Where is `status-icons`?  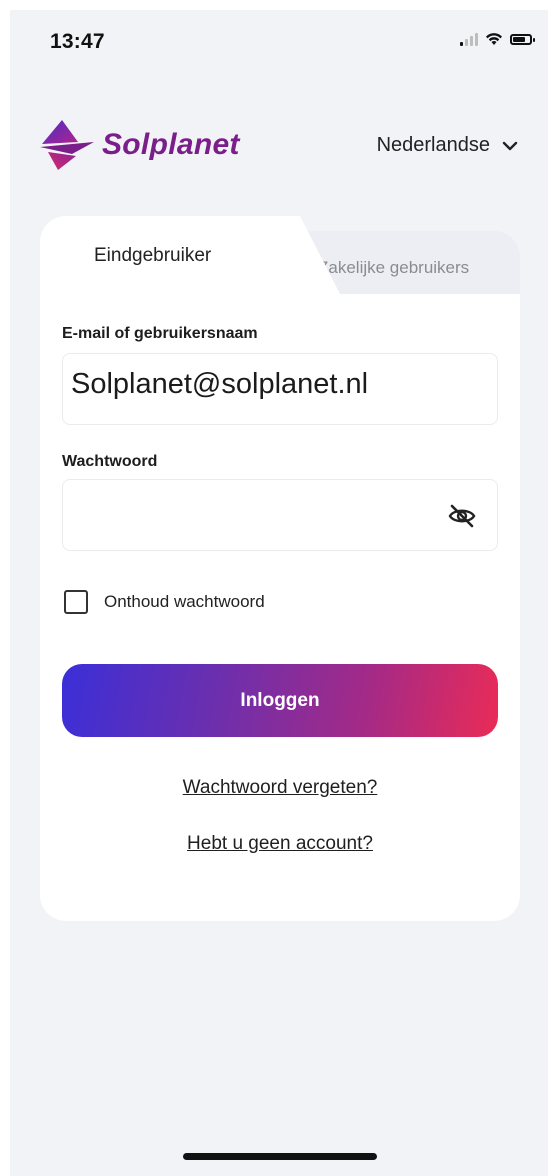
status-icons is located at coordinates (497, 39).